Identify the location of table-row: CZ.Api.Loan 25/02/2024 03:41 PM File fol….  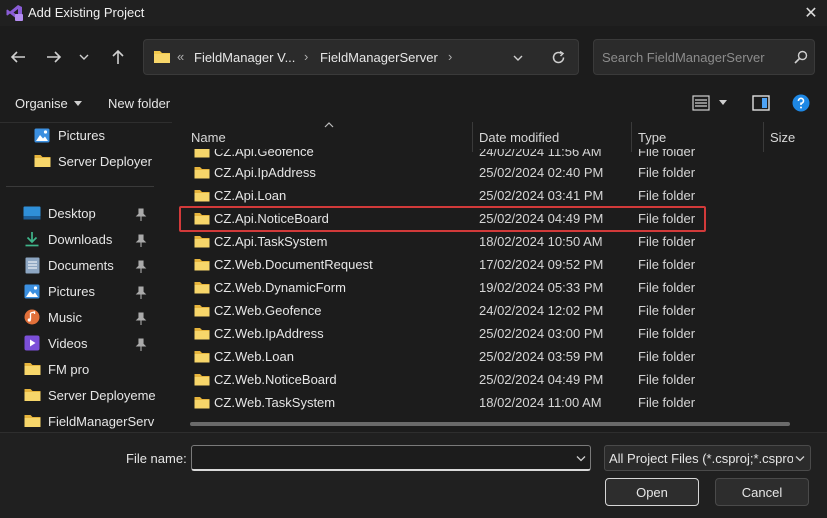
(495, 196).